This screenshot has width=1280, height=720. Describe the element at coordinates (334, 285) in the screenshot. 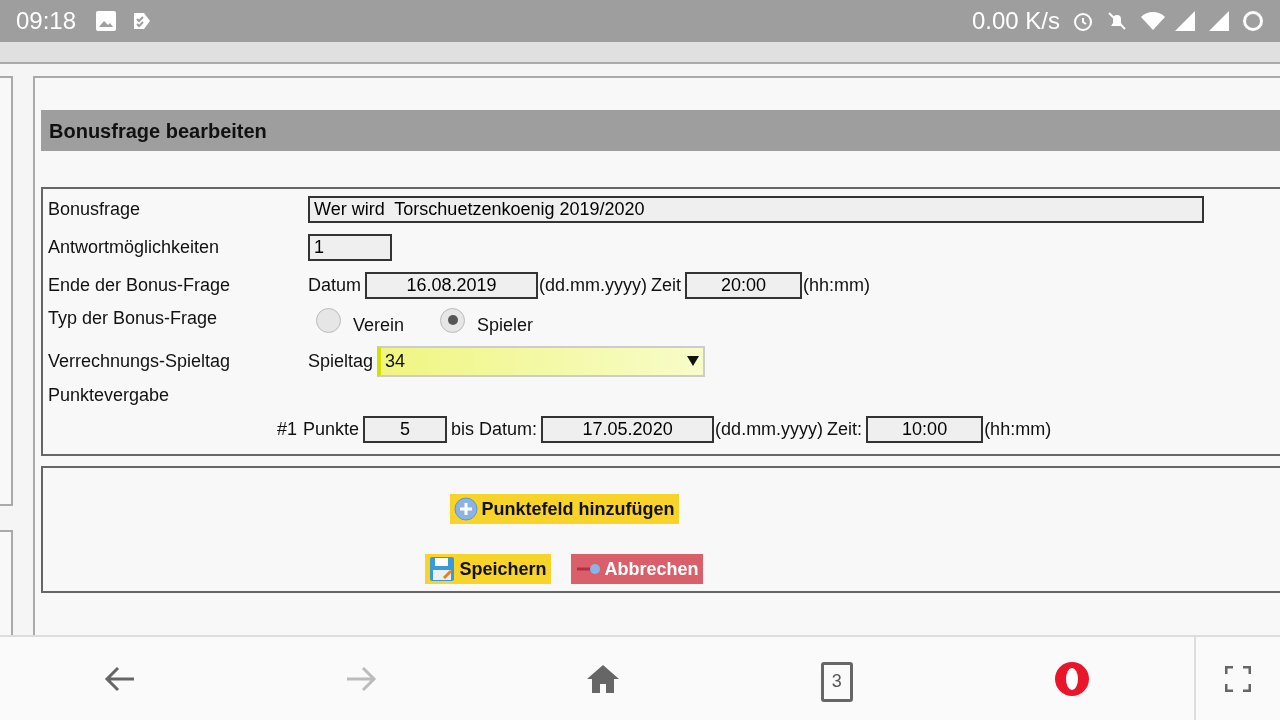

I see `date-label: Datum` at that location.